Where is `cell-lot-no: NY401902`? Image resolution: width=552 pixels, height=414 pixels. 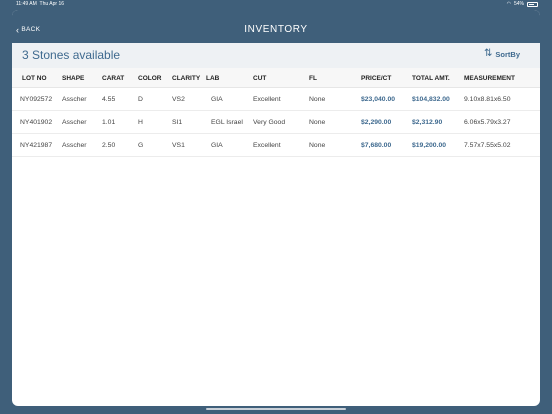 cell-lot-no: NY401902 is located at coordinates (36, 122).